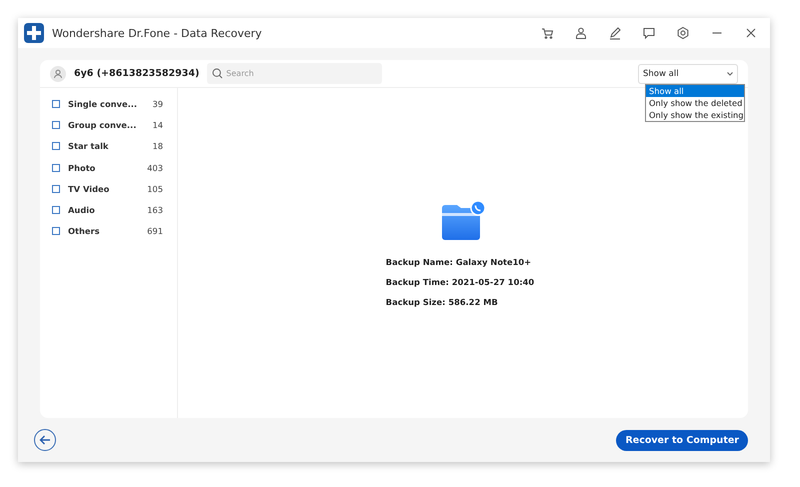  Describe the element at coordinates (89, 146) in the screenshot. I see `category-label: Star talk` at that location.